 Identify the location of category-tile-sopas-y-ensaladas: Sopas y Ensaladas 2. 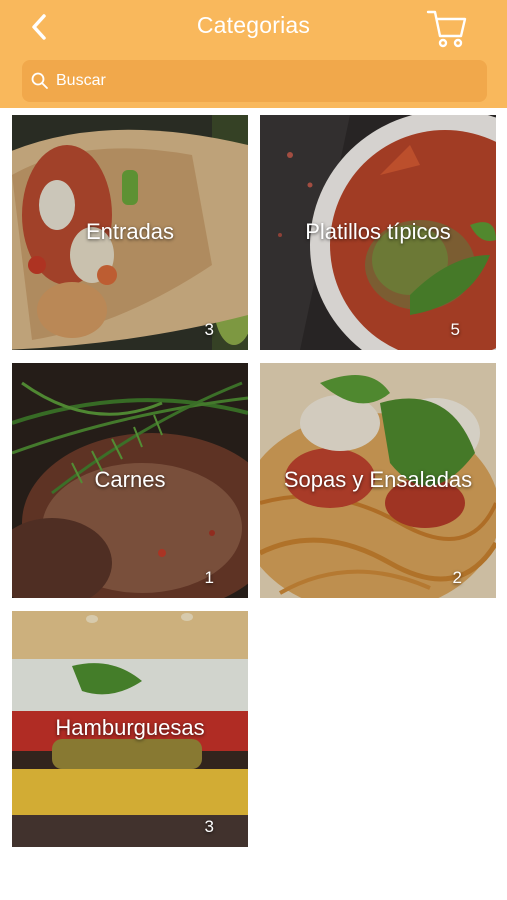
(378, 480).